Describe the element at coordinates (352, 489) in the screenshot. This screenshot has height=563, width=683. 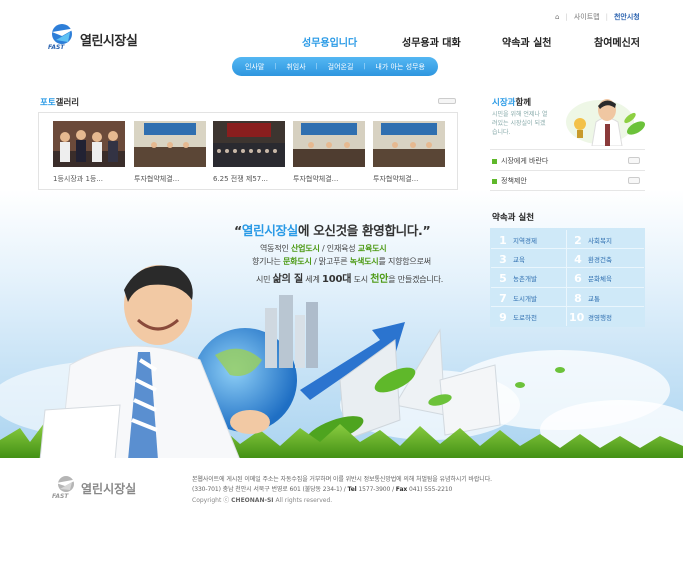
I see `tel-label: Tel` at that location.